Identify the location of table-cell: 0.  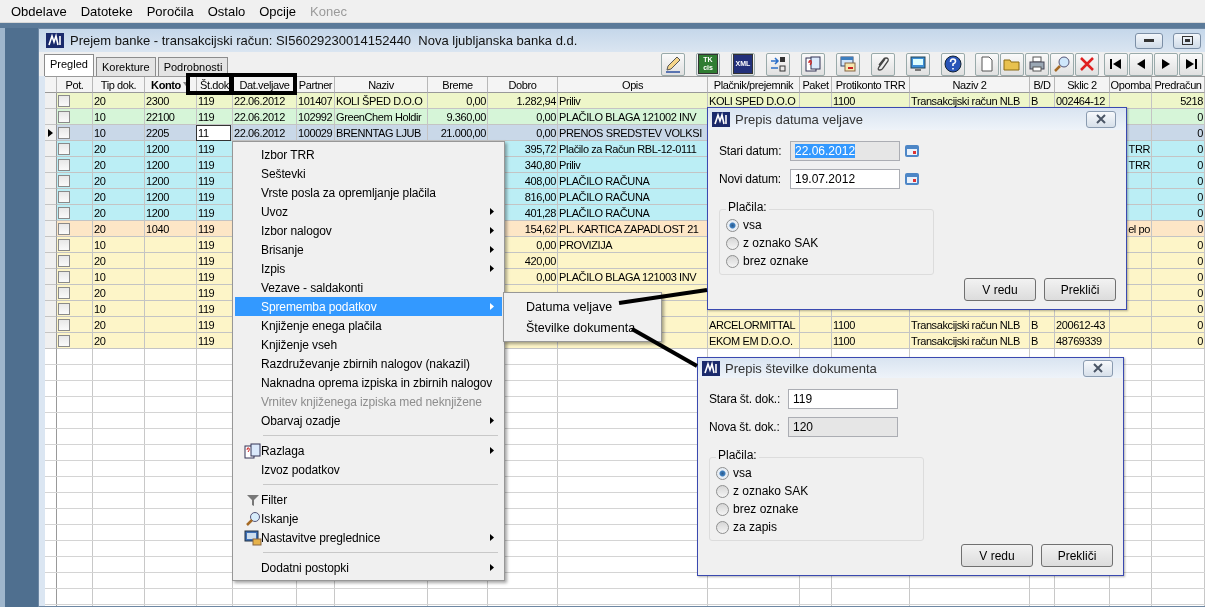
(1178, 341).